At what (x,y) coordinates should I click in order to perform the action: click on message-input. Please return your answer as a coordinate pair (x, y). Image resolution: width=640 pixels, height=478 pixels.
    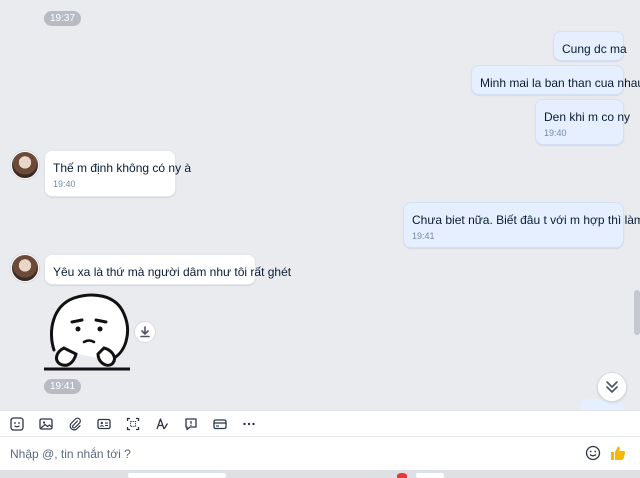
    Looking at the image, I should click on (280, 453).